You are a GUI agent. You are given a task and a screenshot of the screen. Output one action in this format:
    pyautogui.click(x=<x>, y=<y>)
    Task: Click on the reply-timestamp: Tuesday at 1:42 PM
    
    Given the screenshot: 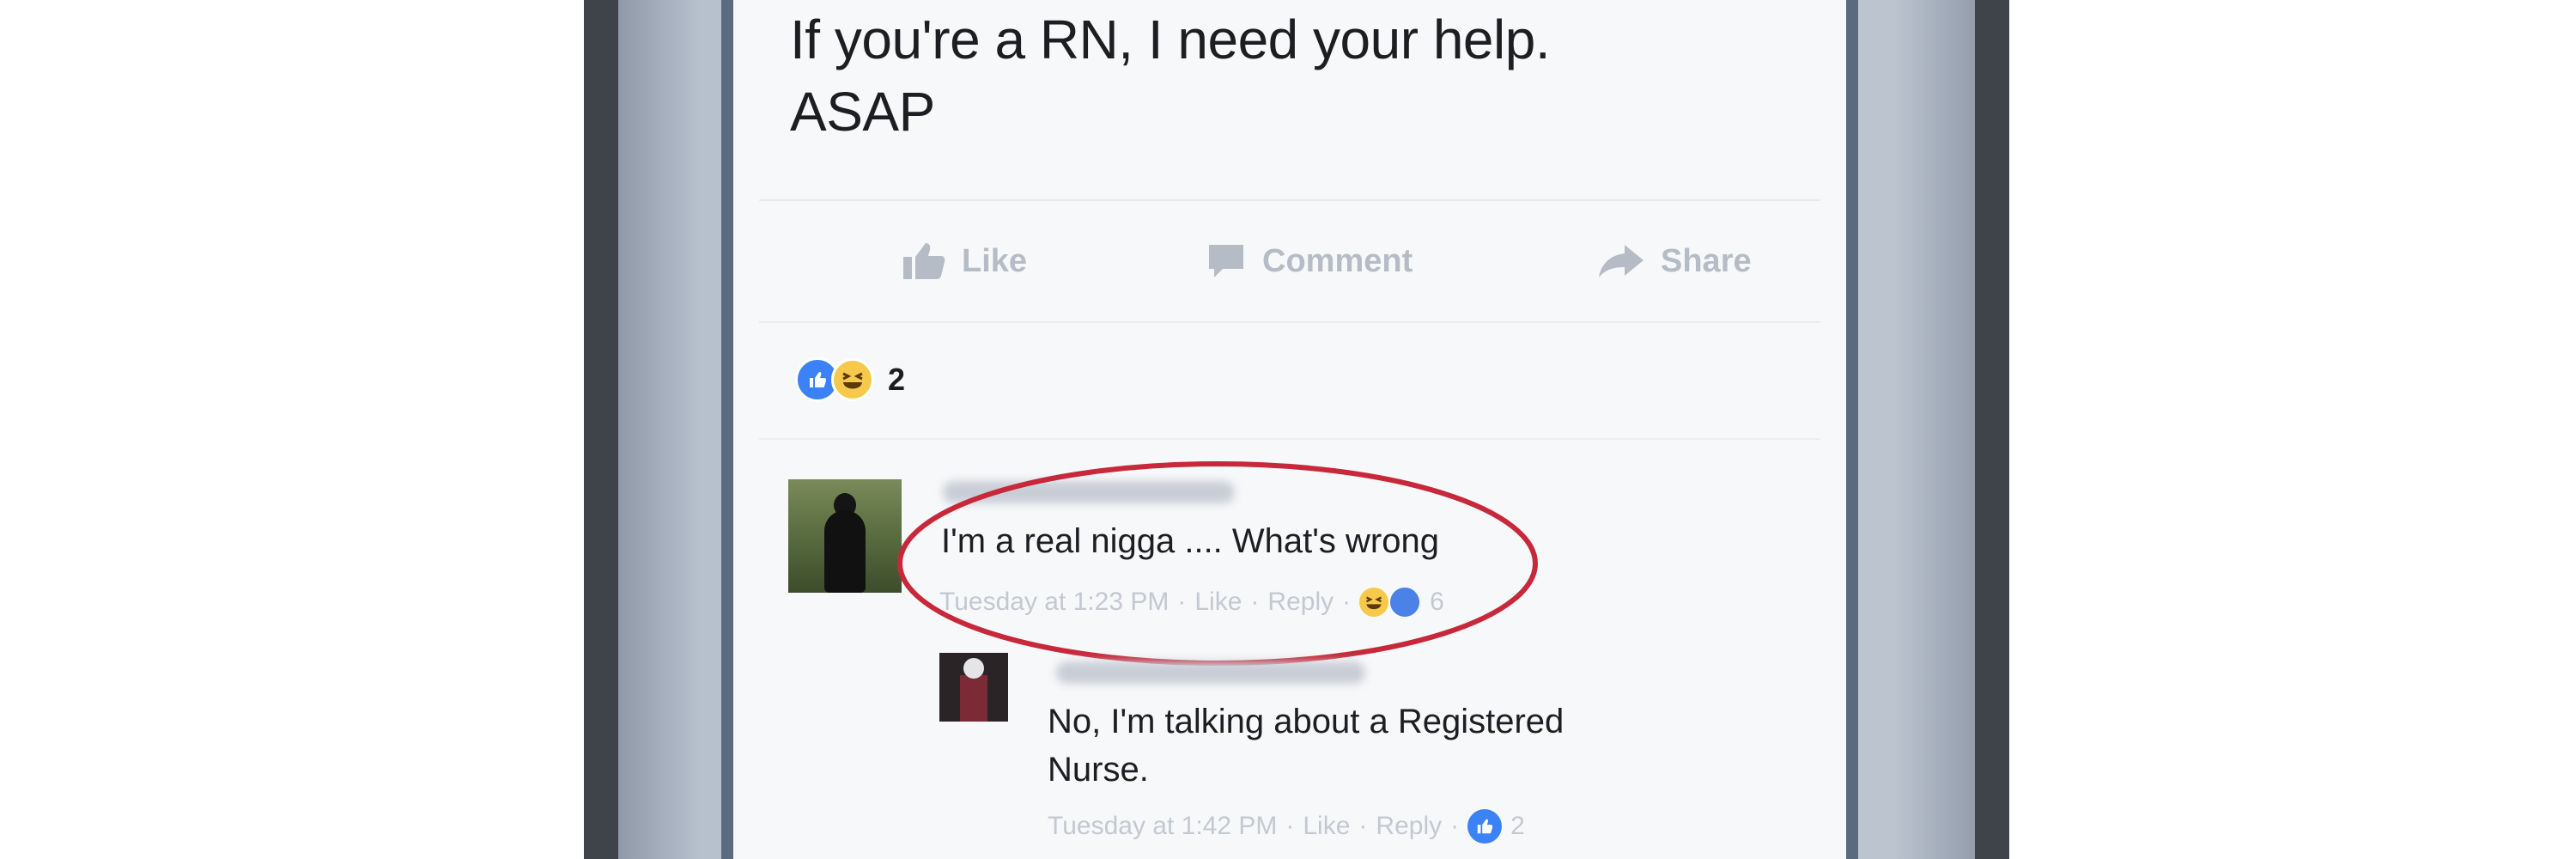 What is the action you would take?
    pyautogui.click(x=1162, y=827)
    